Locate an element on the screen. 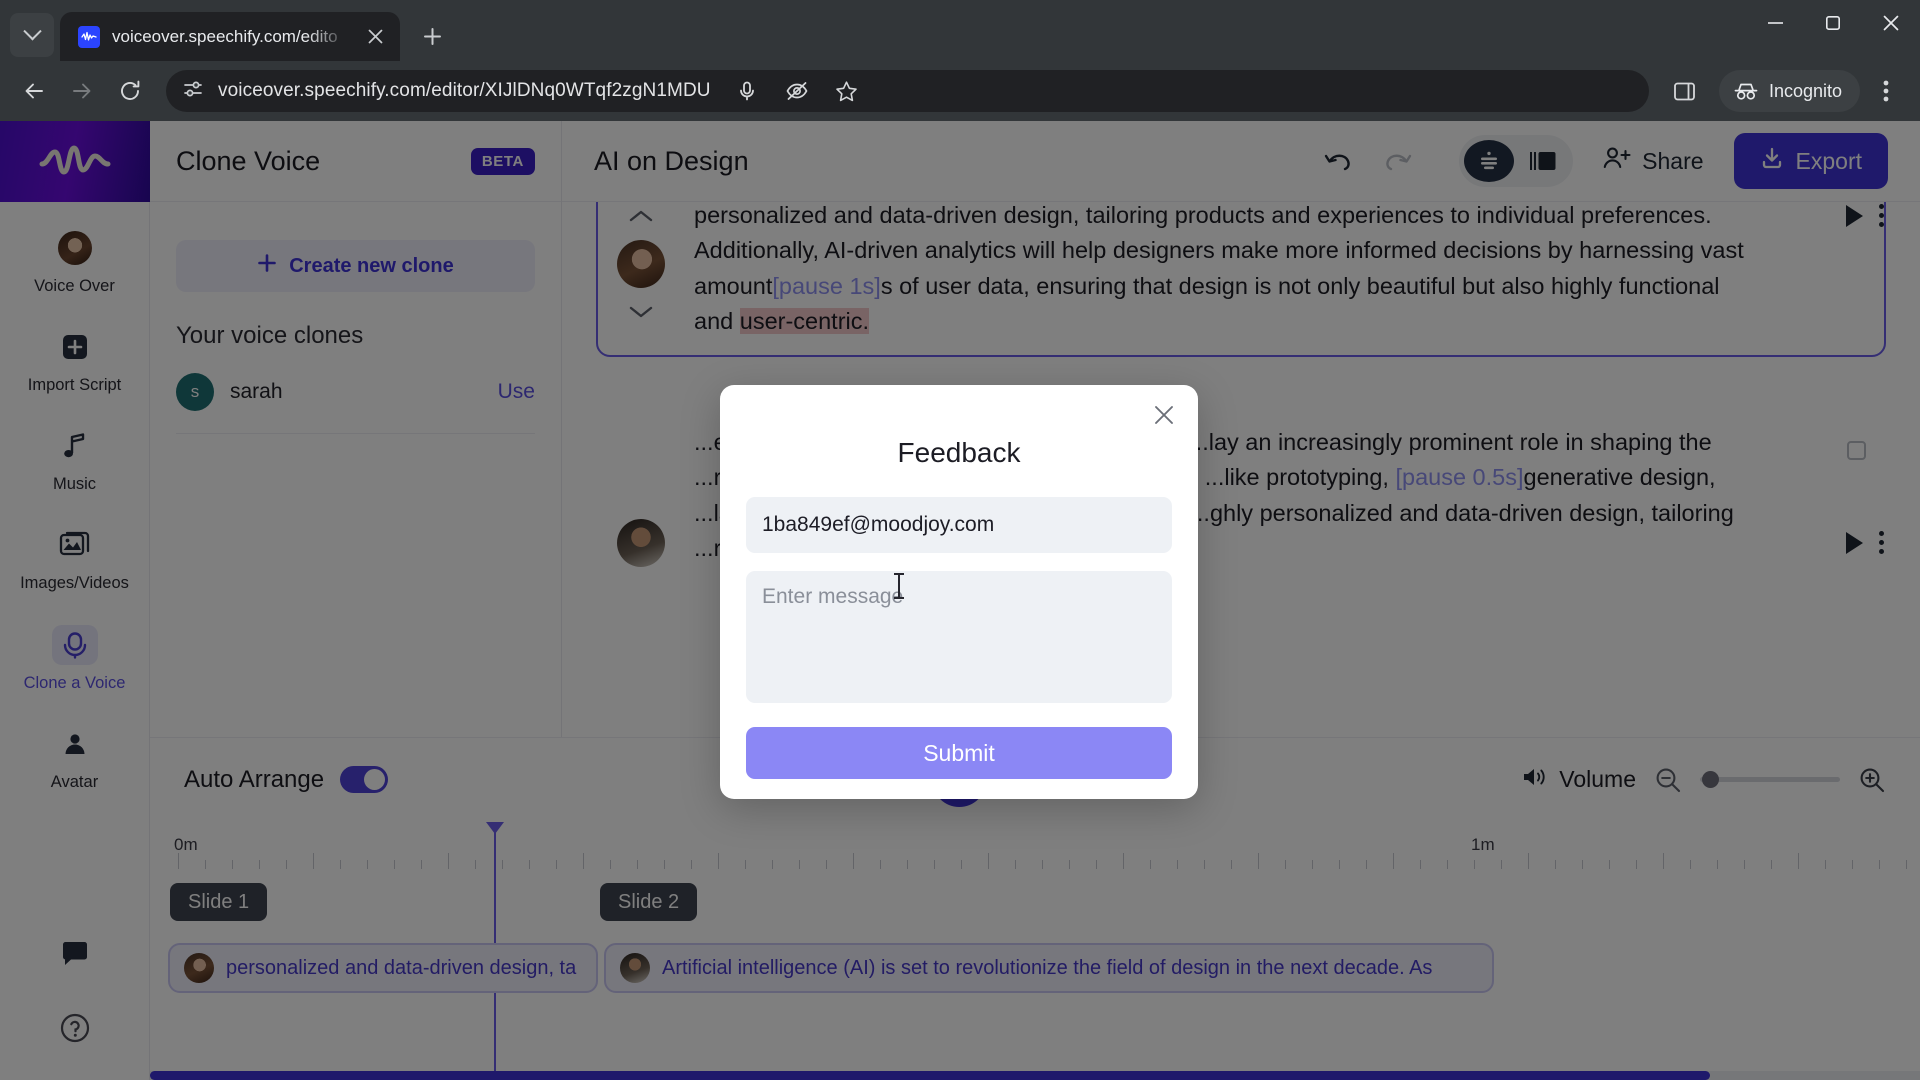  microphone-icon is located at coordinates (747, 91).